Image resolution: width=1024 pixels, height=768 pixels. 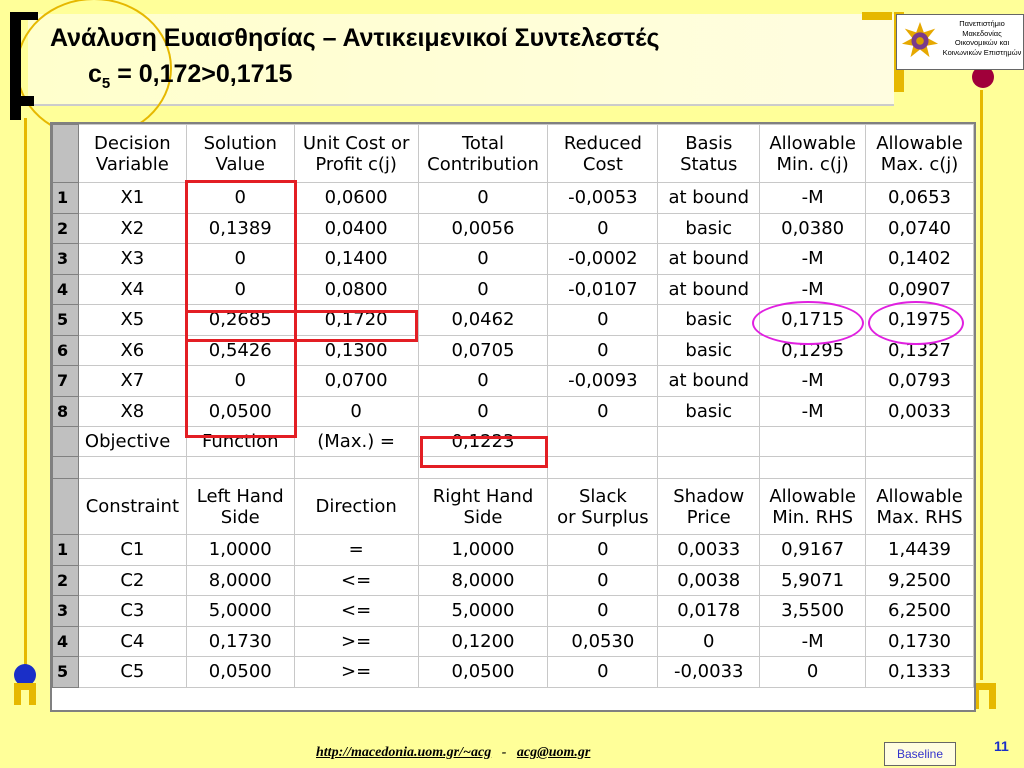 What do you see at coordinates (65, 259) in the screenshot?
I see `row-number: 3` at bounding box center [65, 259].